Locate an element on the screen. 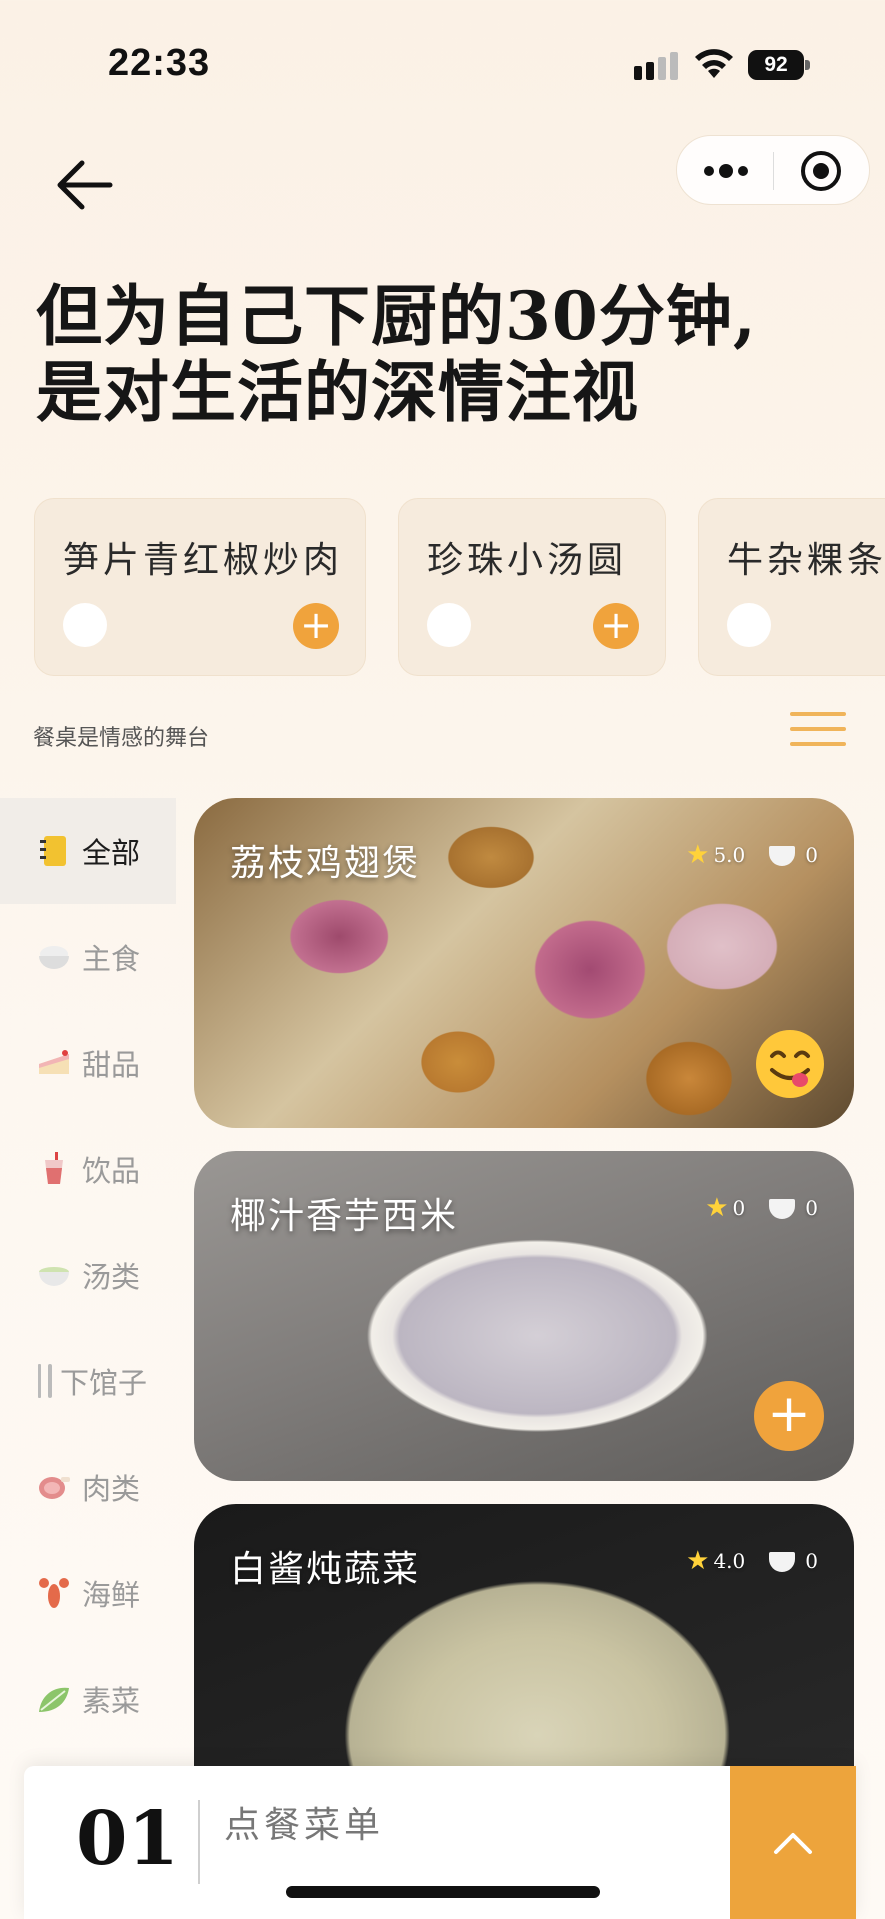 The width and height of the screenshot is (885, 1919). category-sidebar: 全部 主食 甜品 饮品 汤类 下馆子 肉类 海鲜 素菜 is located at coordinates (88, 1275).